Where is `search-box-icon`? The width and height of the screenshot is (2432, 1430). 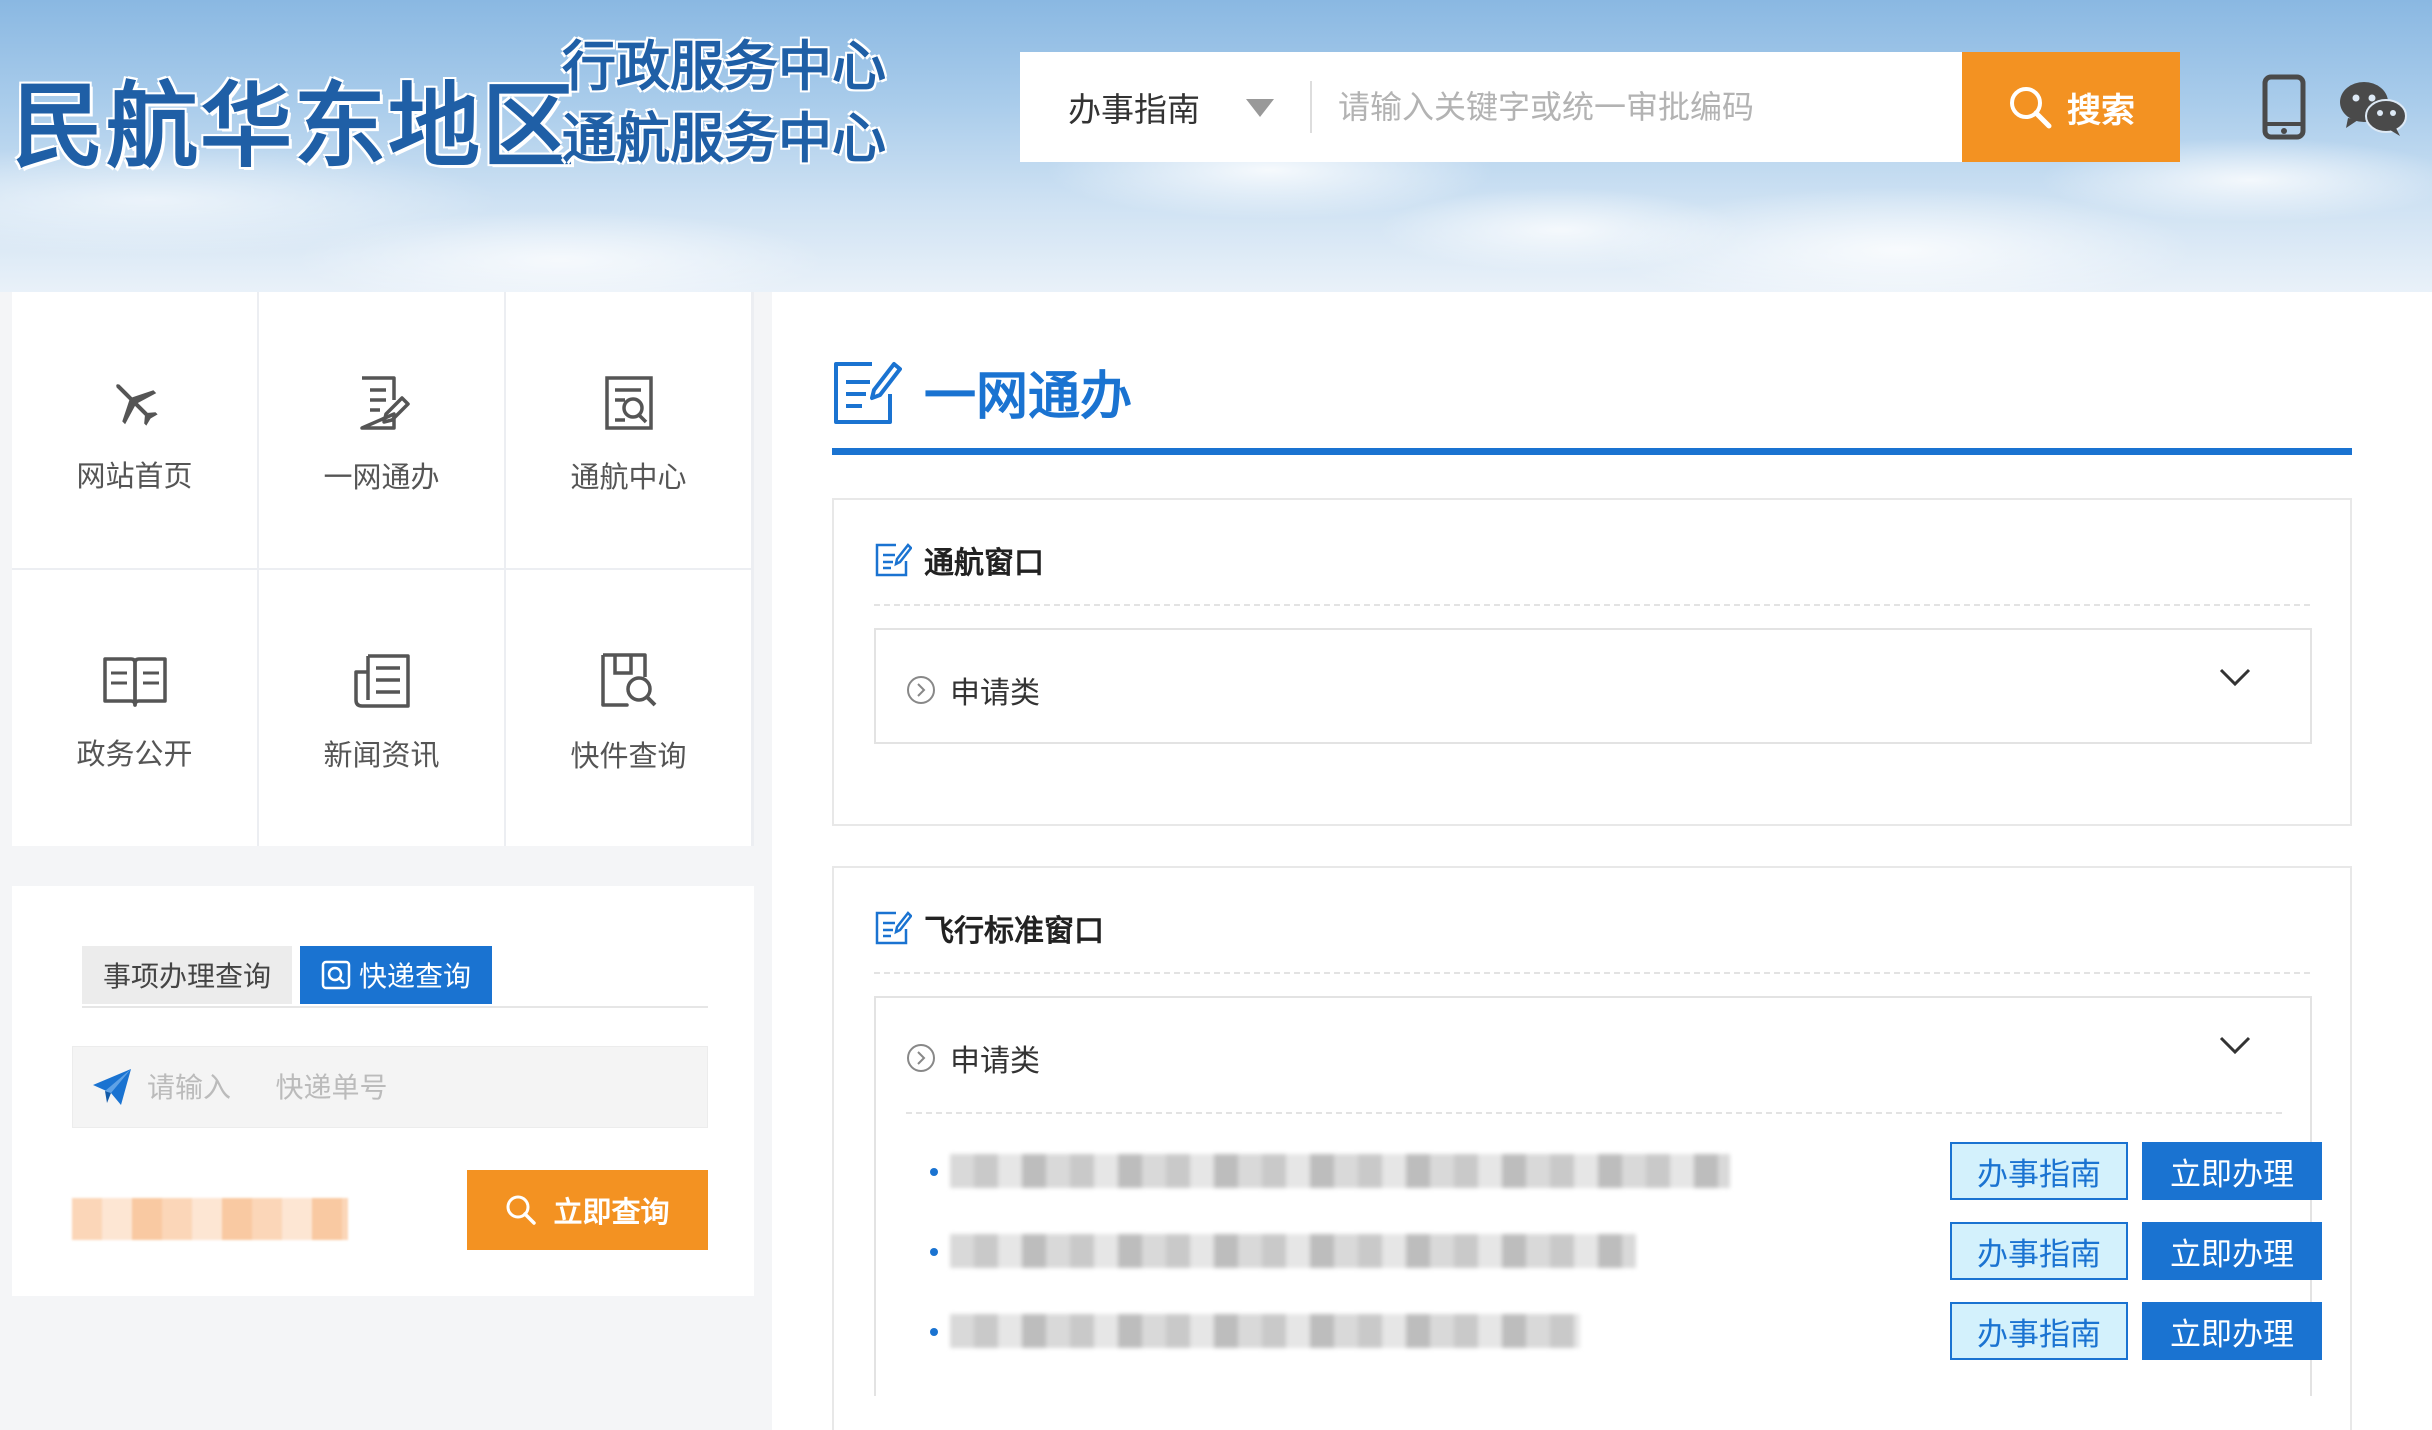
search-box-icon is located at coordinates (336, 975).